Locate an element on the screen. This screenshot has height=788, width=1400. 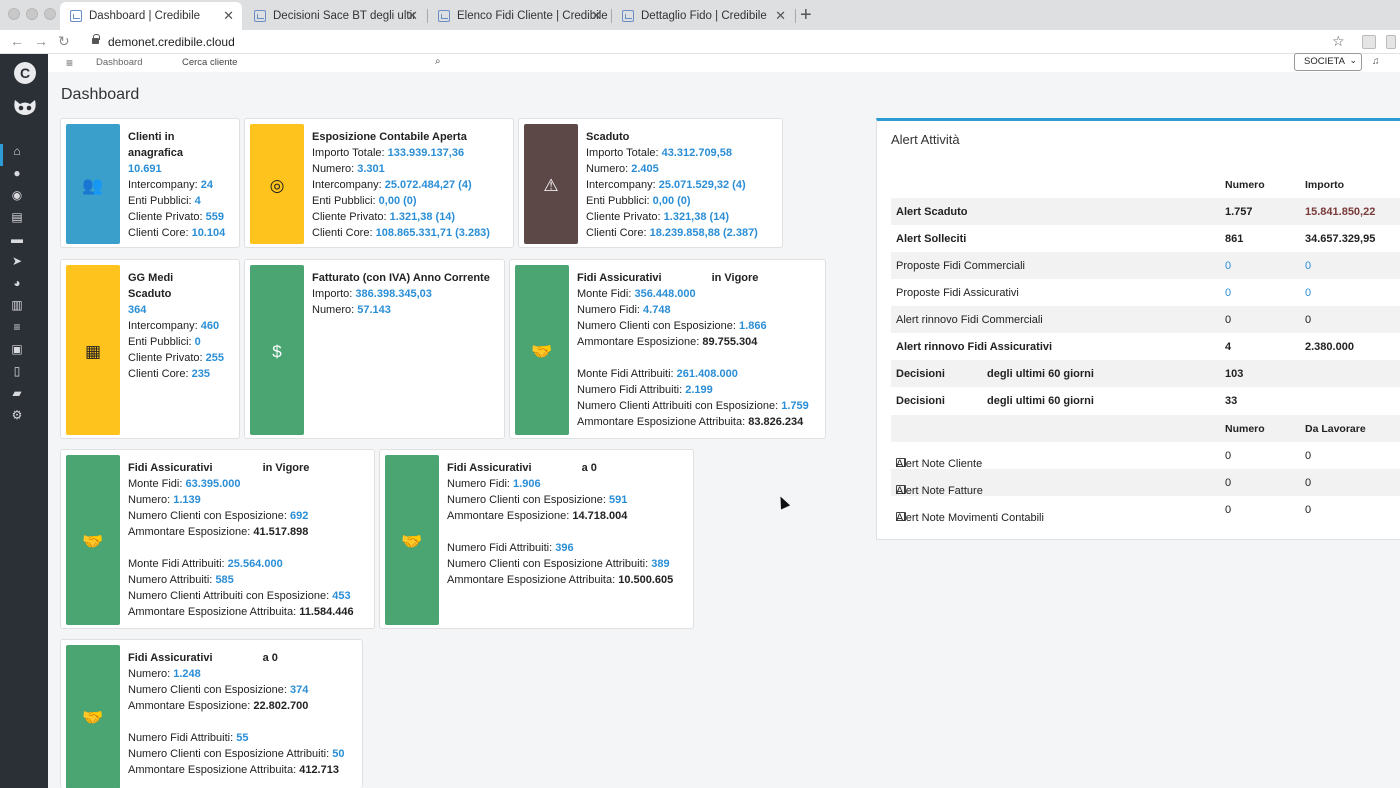
browser-tab-dashboard: Dashboard | Credibile ✕ is located at coordinates (151, 16).